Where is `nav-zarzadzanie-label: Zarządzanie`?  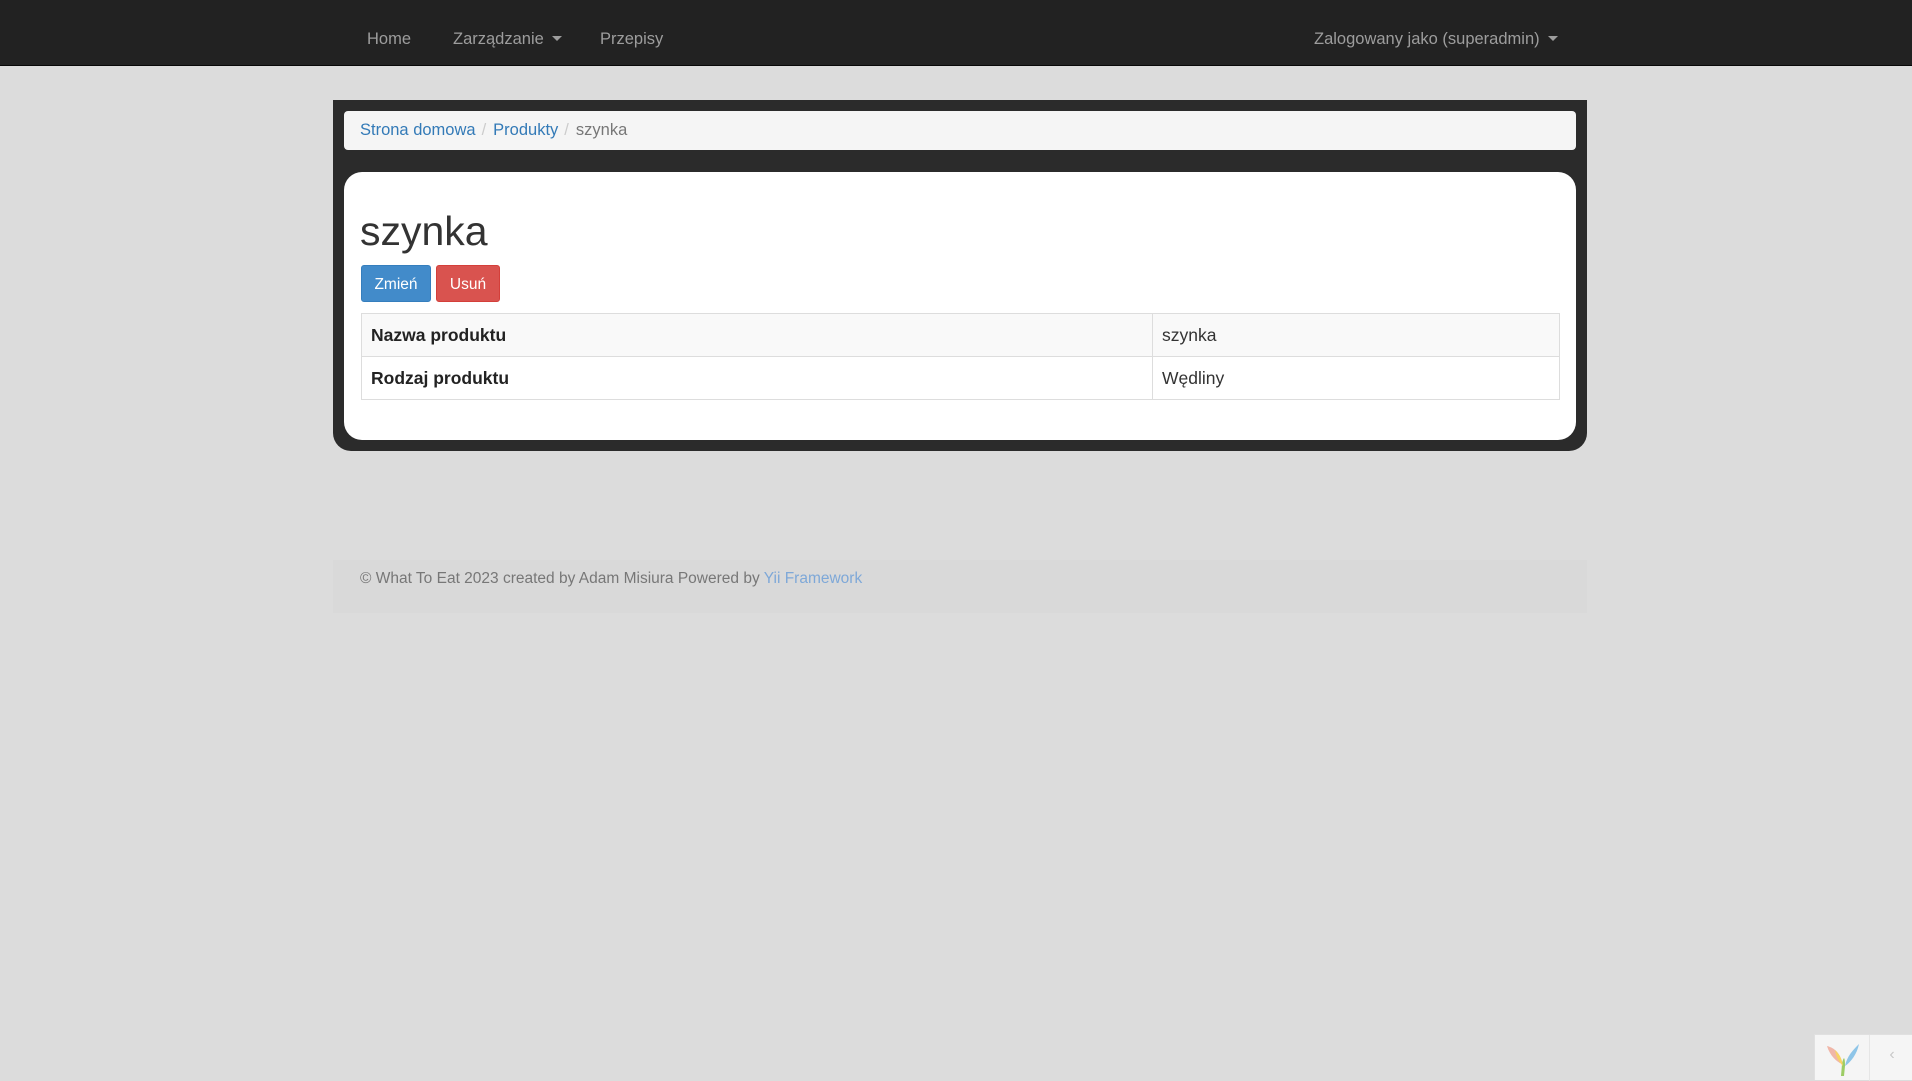
nav-zarzadzanie-label: Zarządzanie is located at coordinates (498, 39).